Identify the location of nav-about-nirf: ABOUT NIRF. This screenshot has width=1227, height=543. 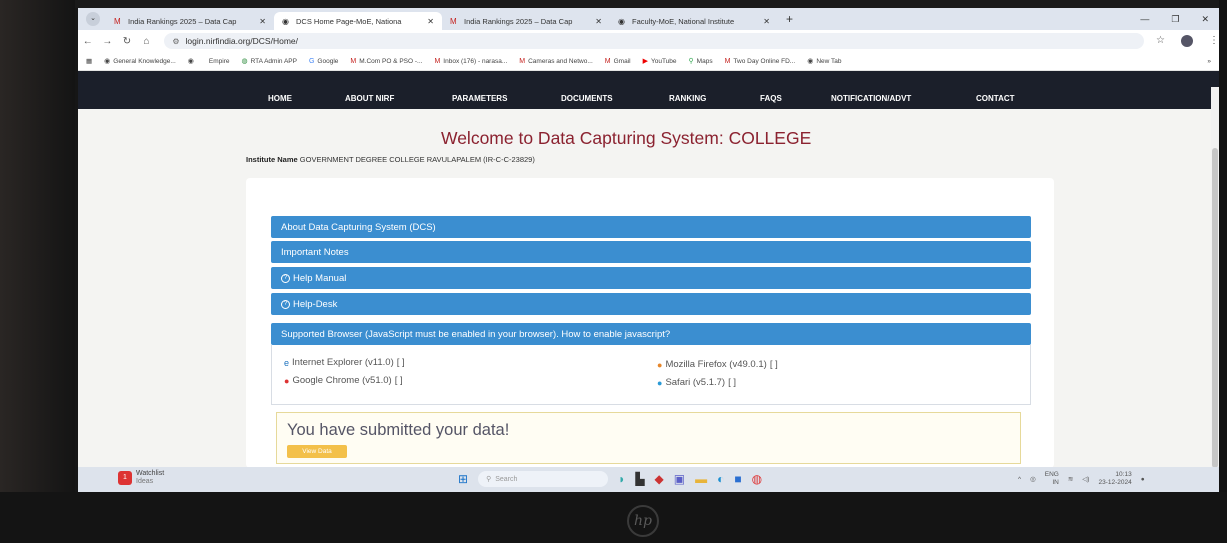
(398, 98).